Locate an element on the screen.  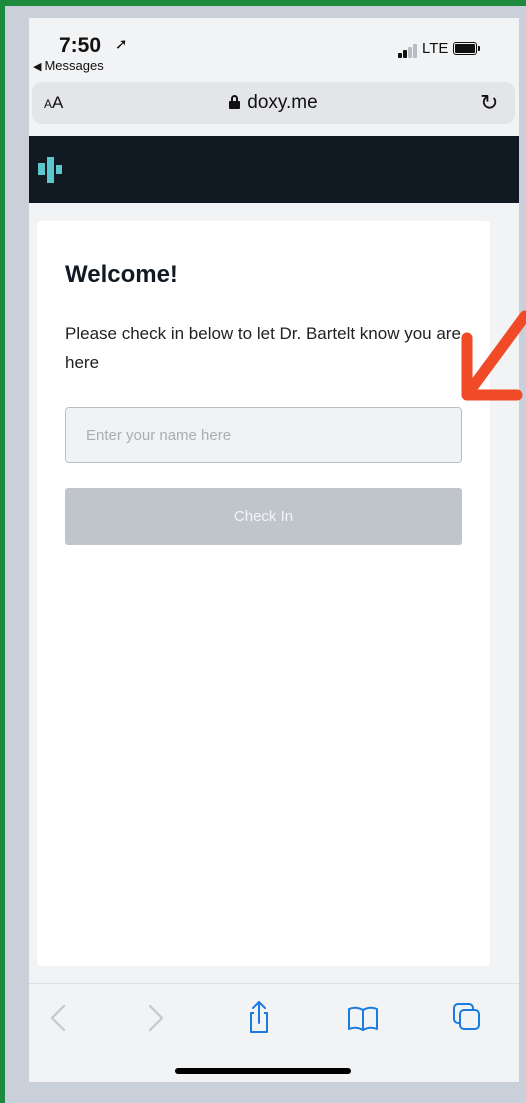
address-bar: AA doxy.me ↻ is located at coordinates (273, 103).